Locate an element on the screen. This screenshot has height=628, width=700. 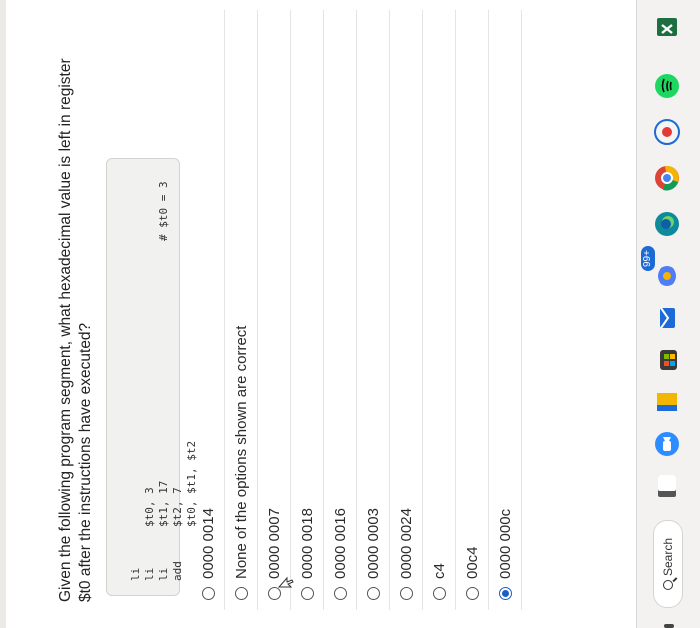
answer-option: 0000 0018 is located at coordinates (307, 310).